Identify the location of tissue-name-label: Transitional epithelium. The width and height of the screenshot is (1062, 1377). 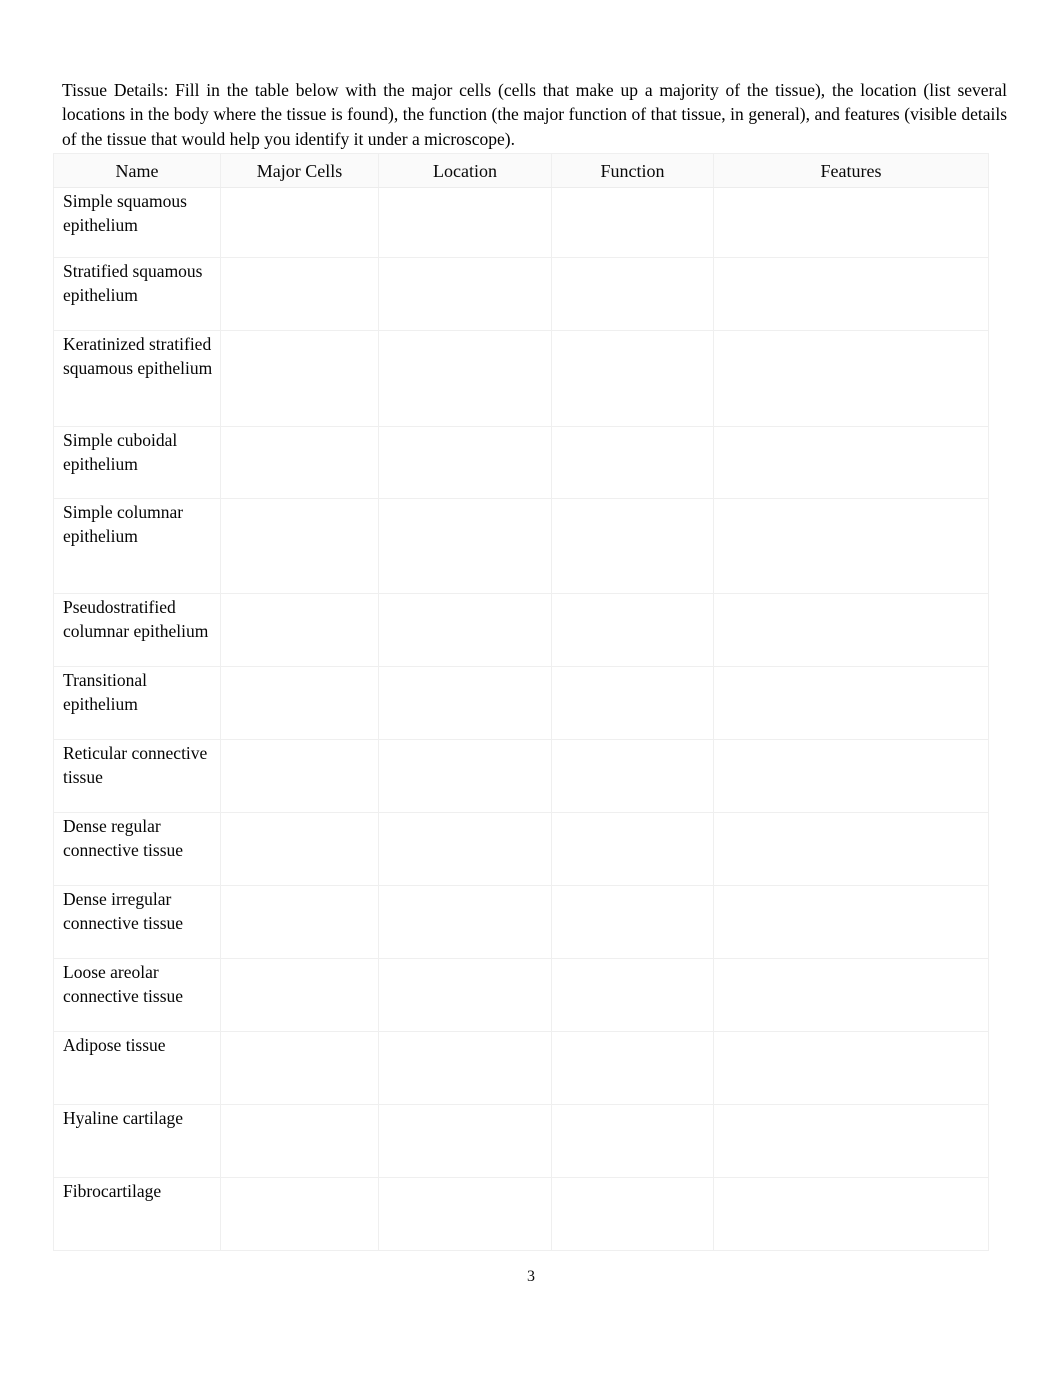
(105, 692).